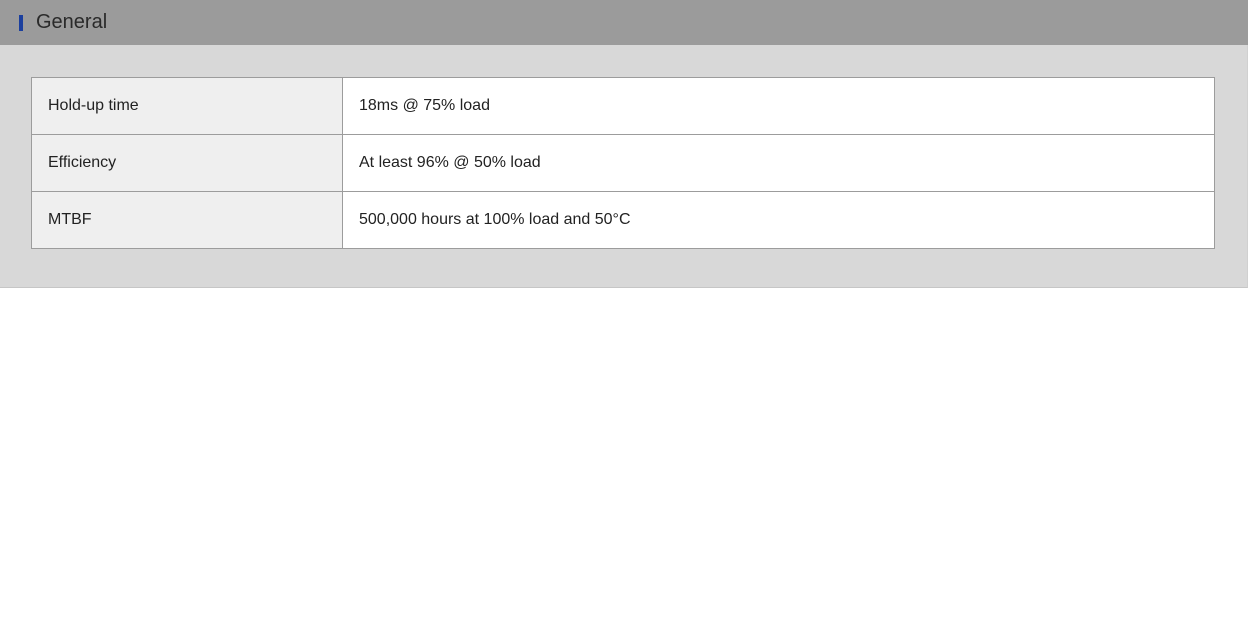 Image resolution: width=1255 pixels, height=628 pixels. I want to click on table-row: Efficiency At least 96% @ 50% load, so click(623, 163).